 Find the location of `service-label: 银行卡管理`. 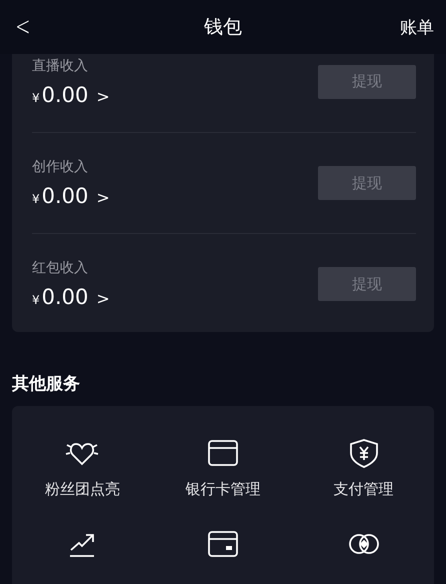

service-label: 银行卡管理 is located at coordinates (222, 489).